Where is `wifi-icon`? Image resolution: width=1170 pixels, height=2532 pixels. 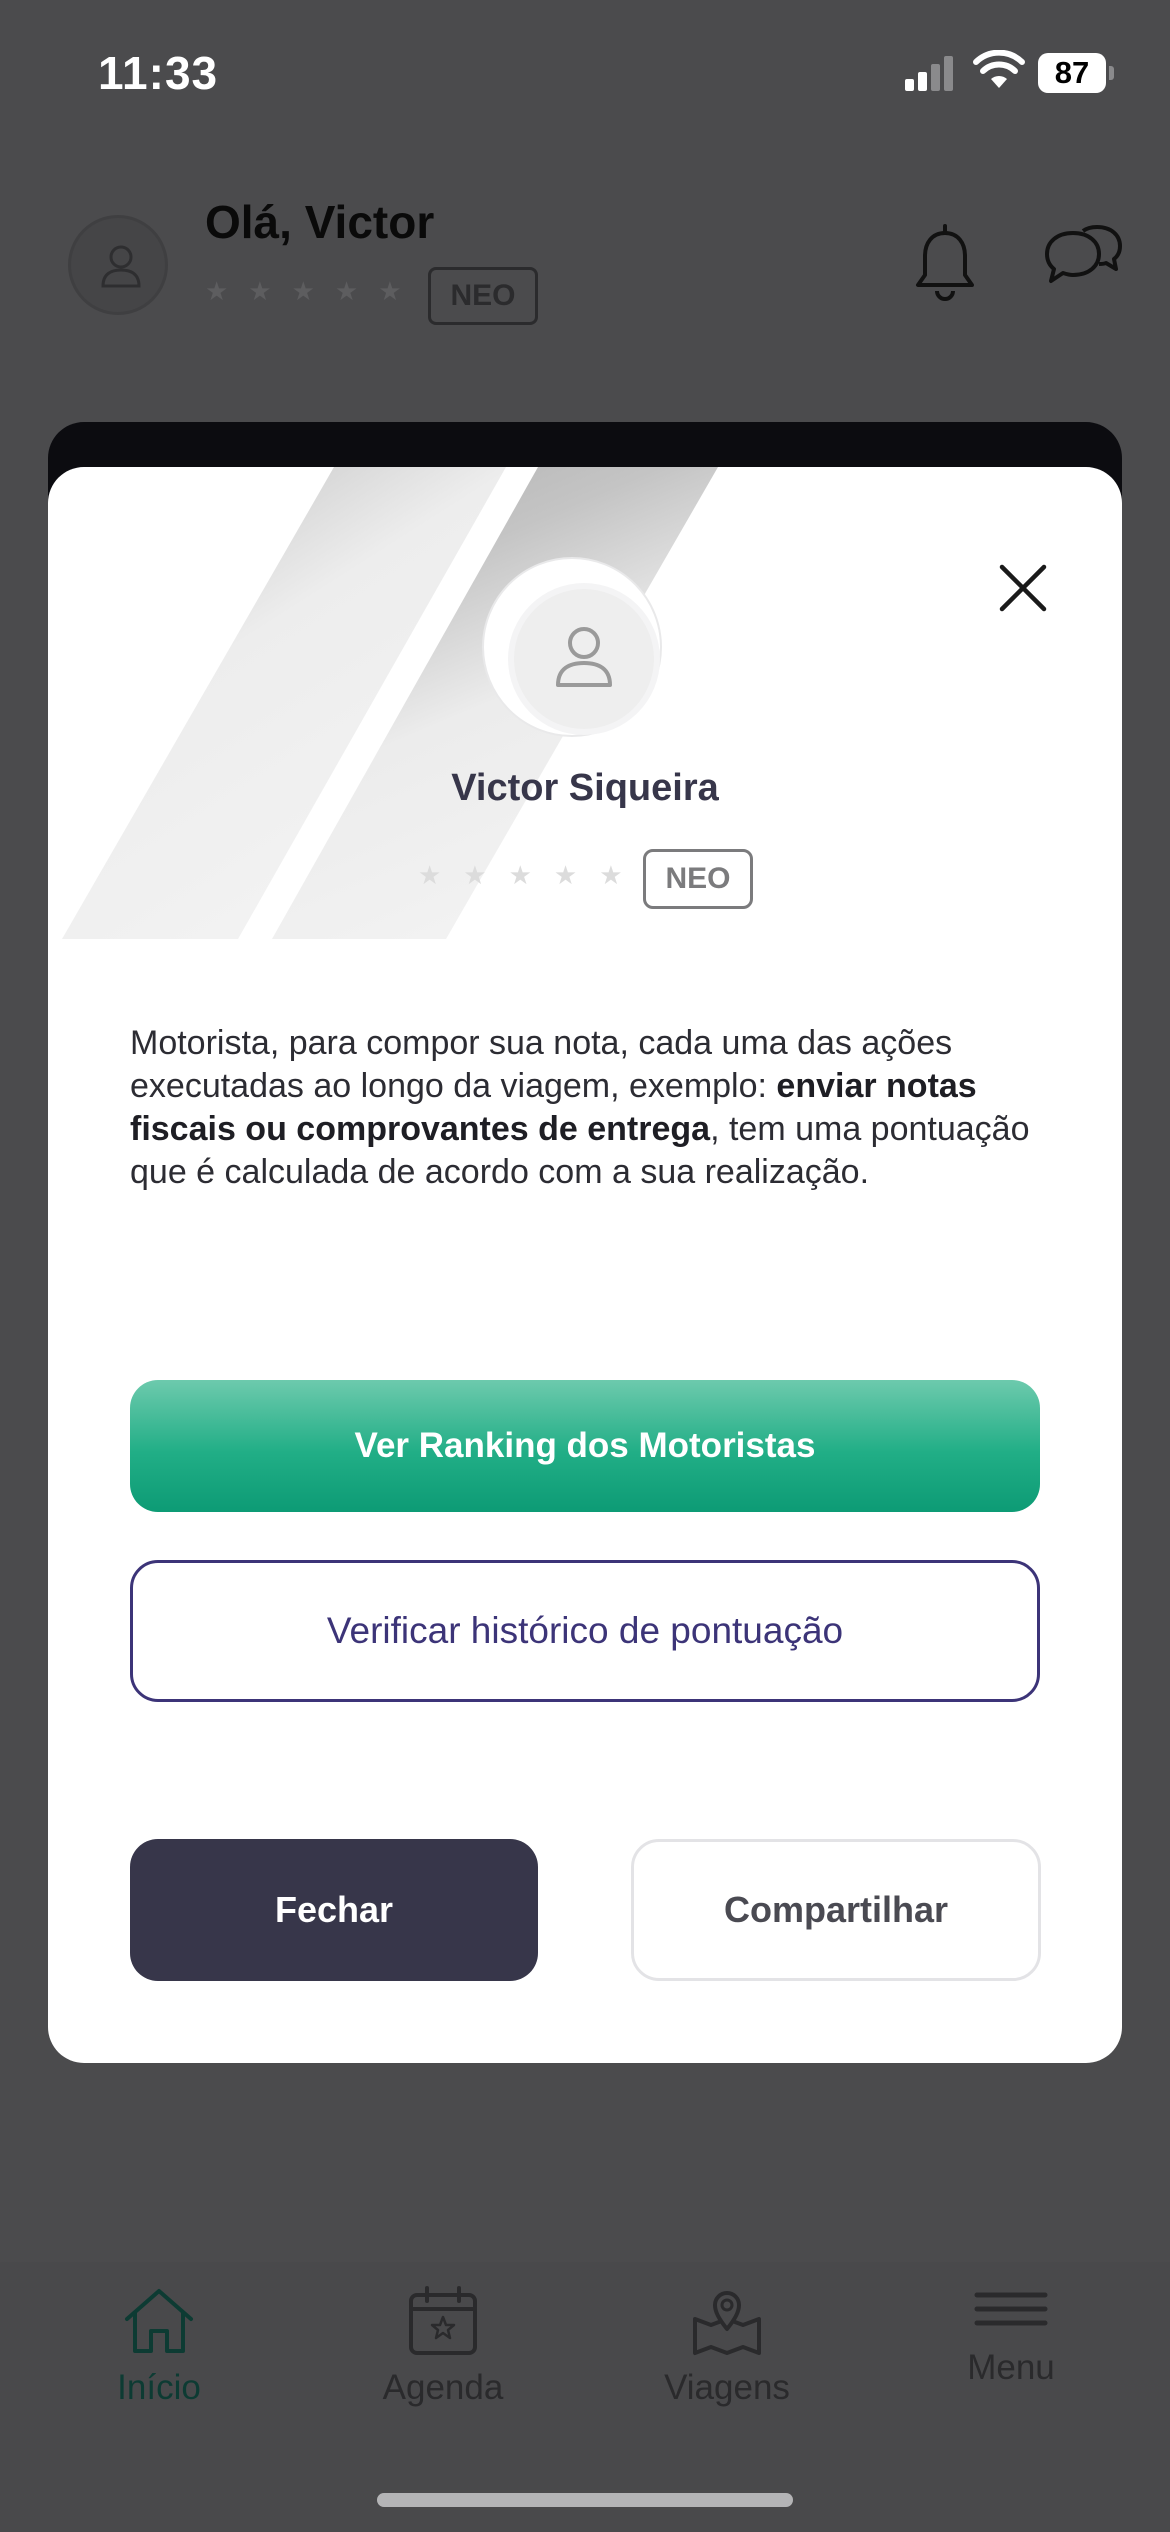
wifi-icon is located at coordinates (999, 69).